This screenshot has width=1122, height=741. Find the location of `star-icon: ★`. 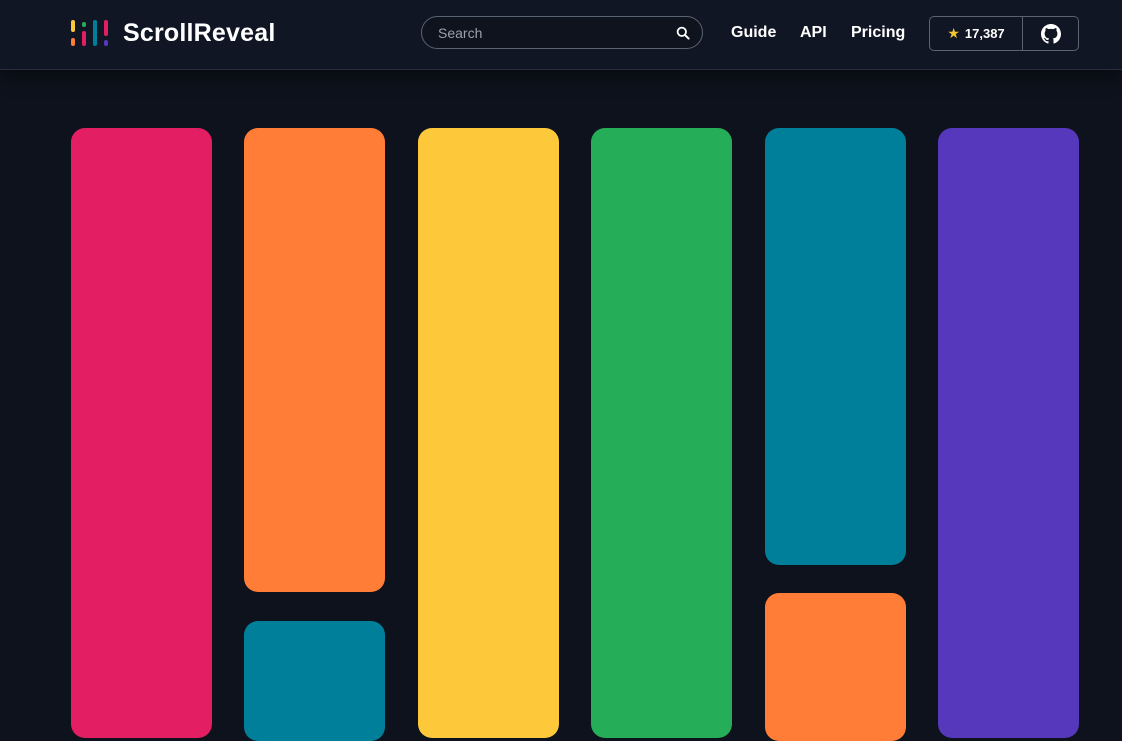

star-icon: ★ is located at coordinates (953, 33).